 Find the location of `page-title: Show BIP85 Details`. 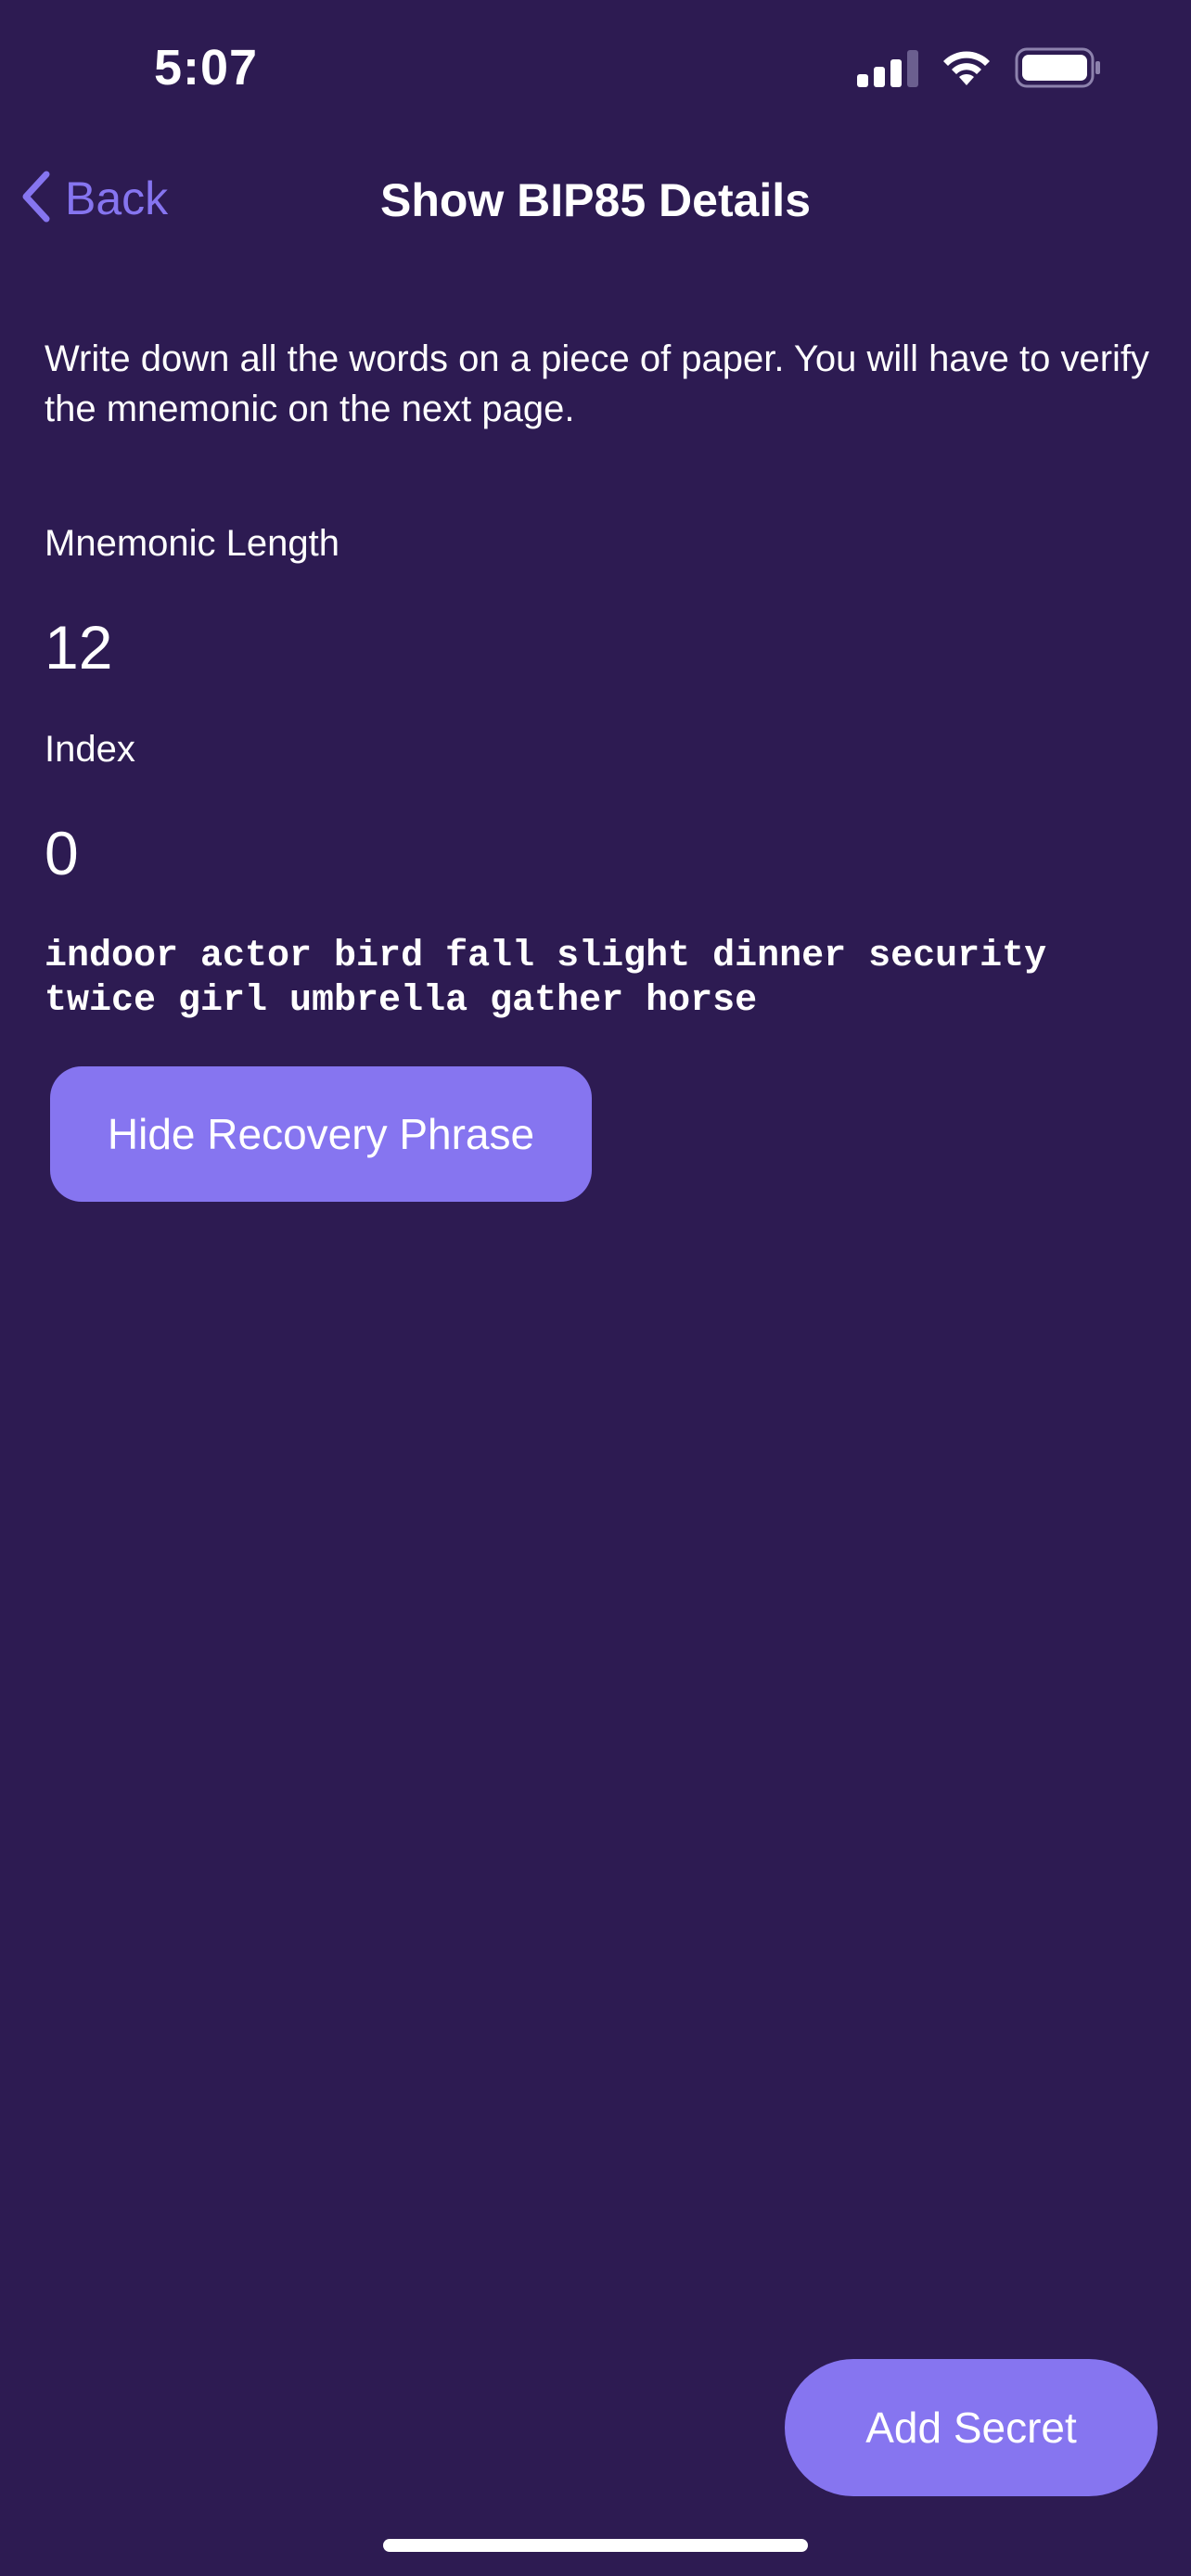

page-title: Show BIP85 Details is located at coordinates (595, 200).